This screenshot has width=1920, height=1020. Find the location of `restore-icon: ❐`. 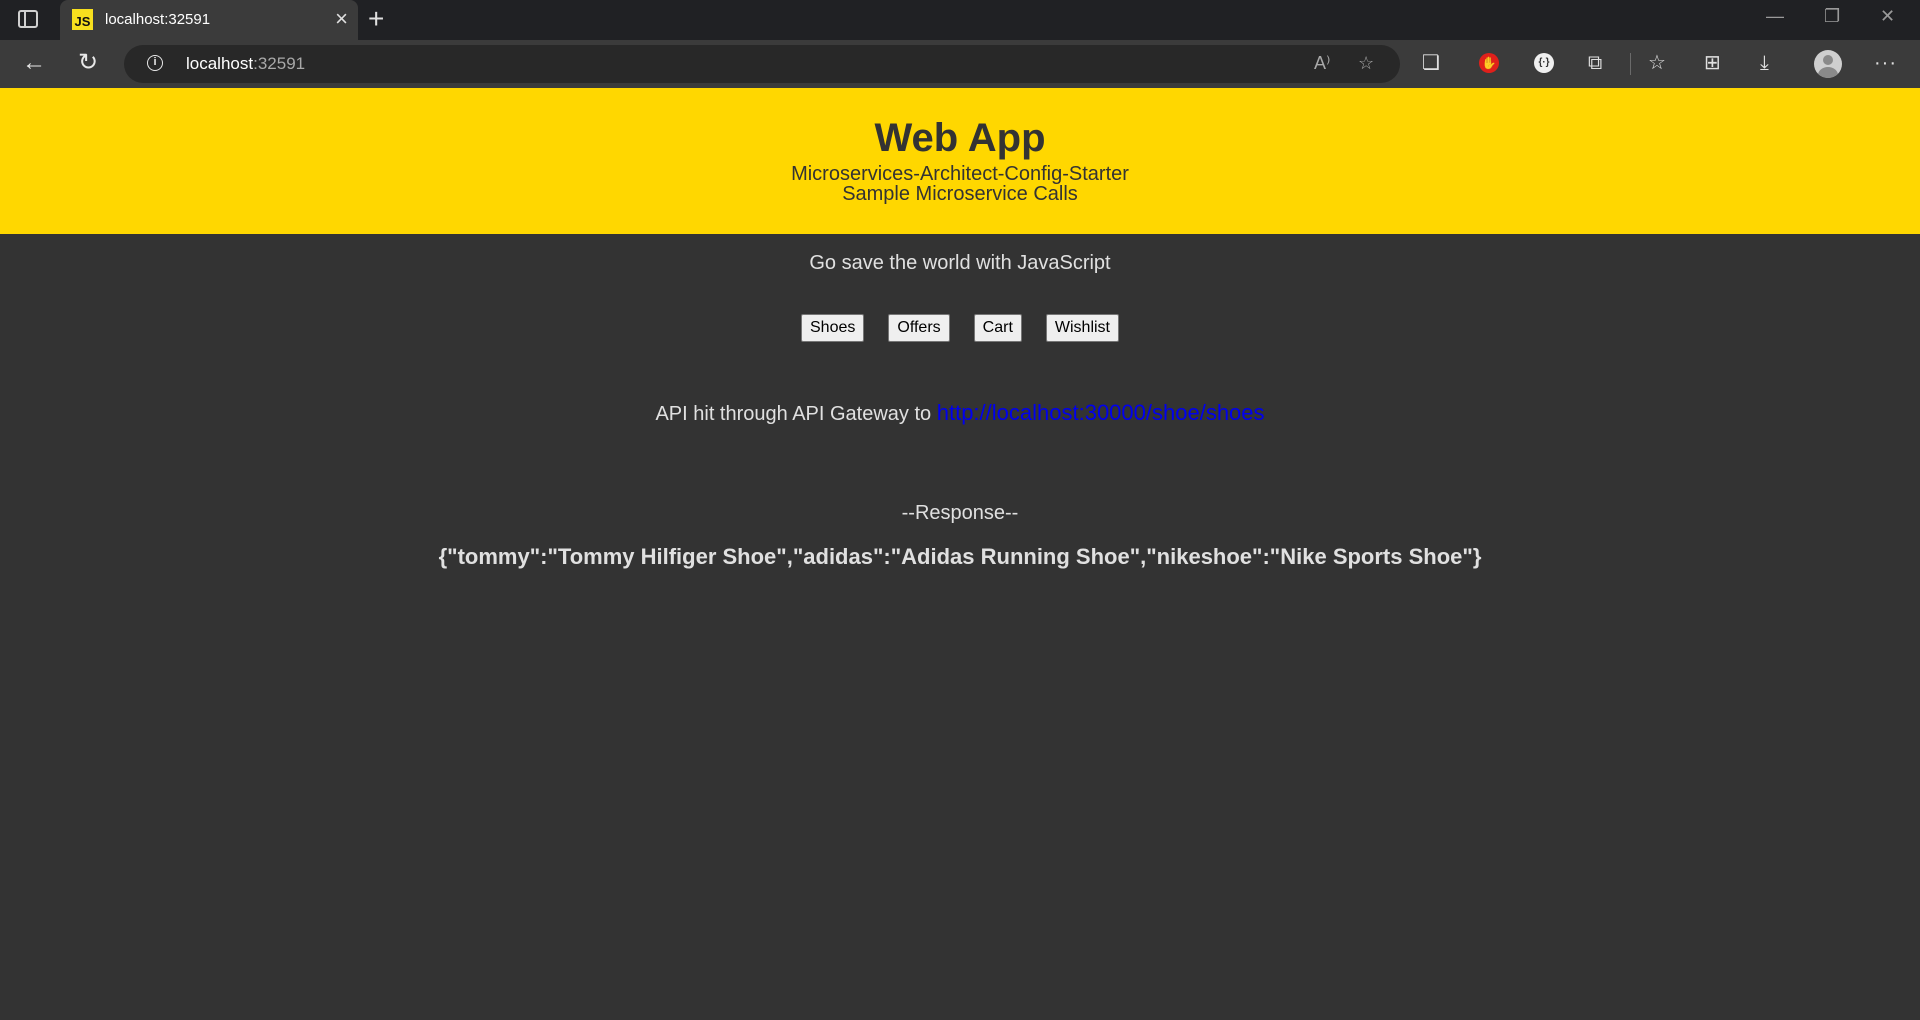

restore-icon: ❐ is located at coordinates (1832, 16).